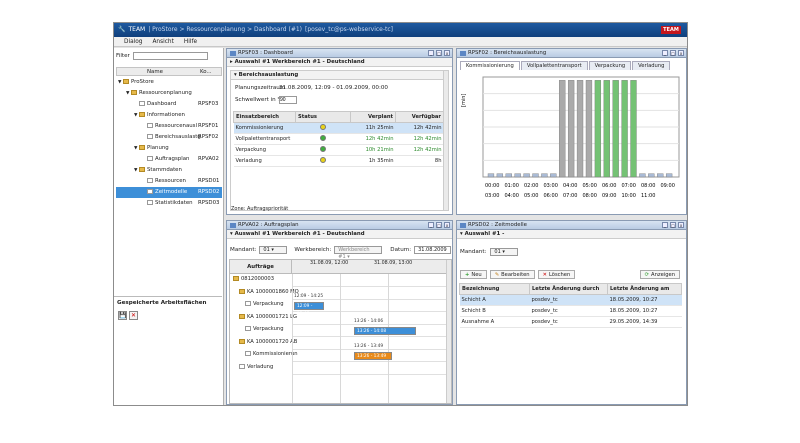 Image resolution: width=800 pixels, height=443 pixels. Describe the element at coordinates (512, 196) in the screenshot. I see `x-tick-label: 04:00` at that location.